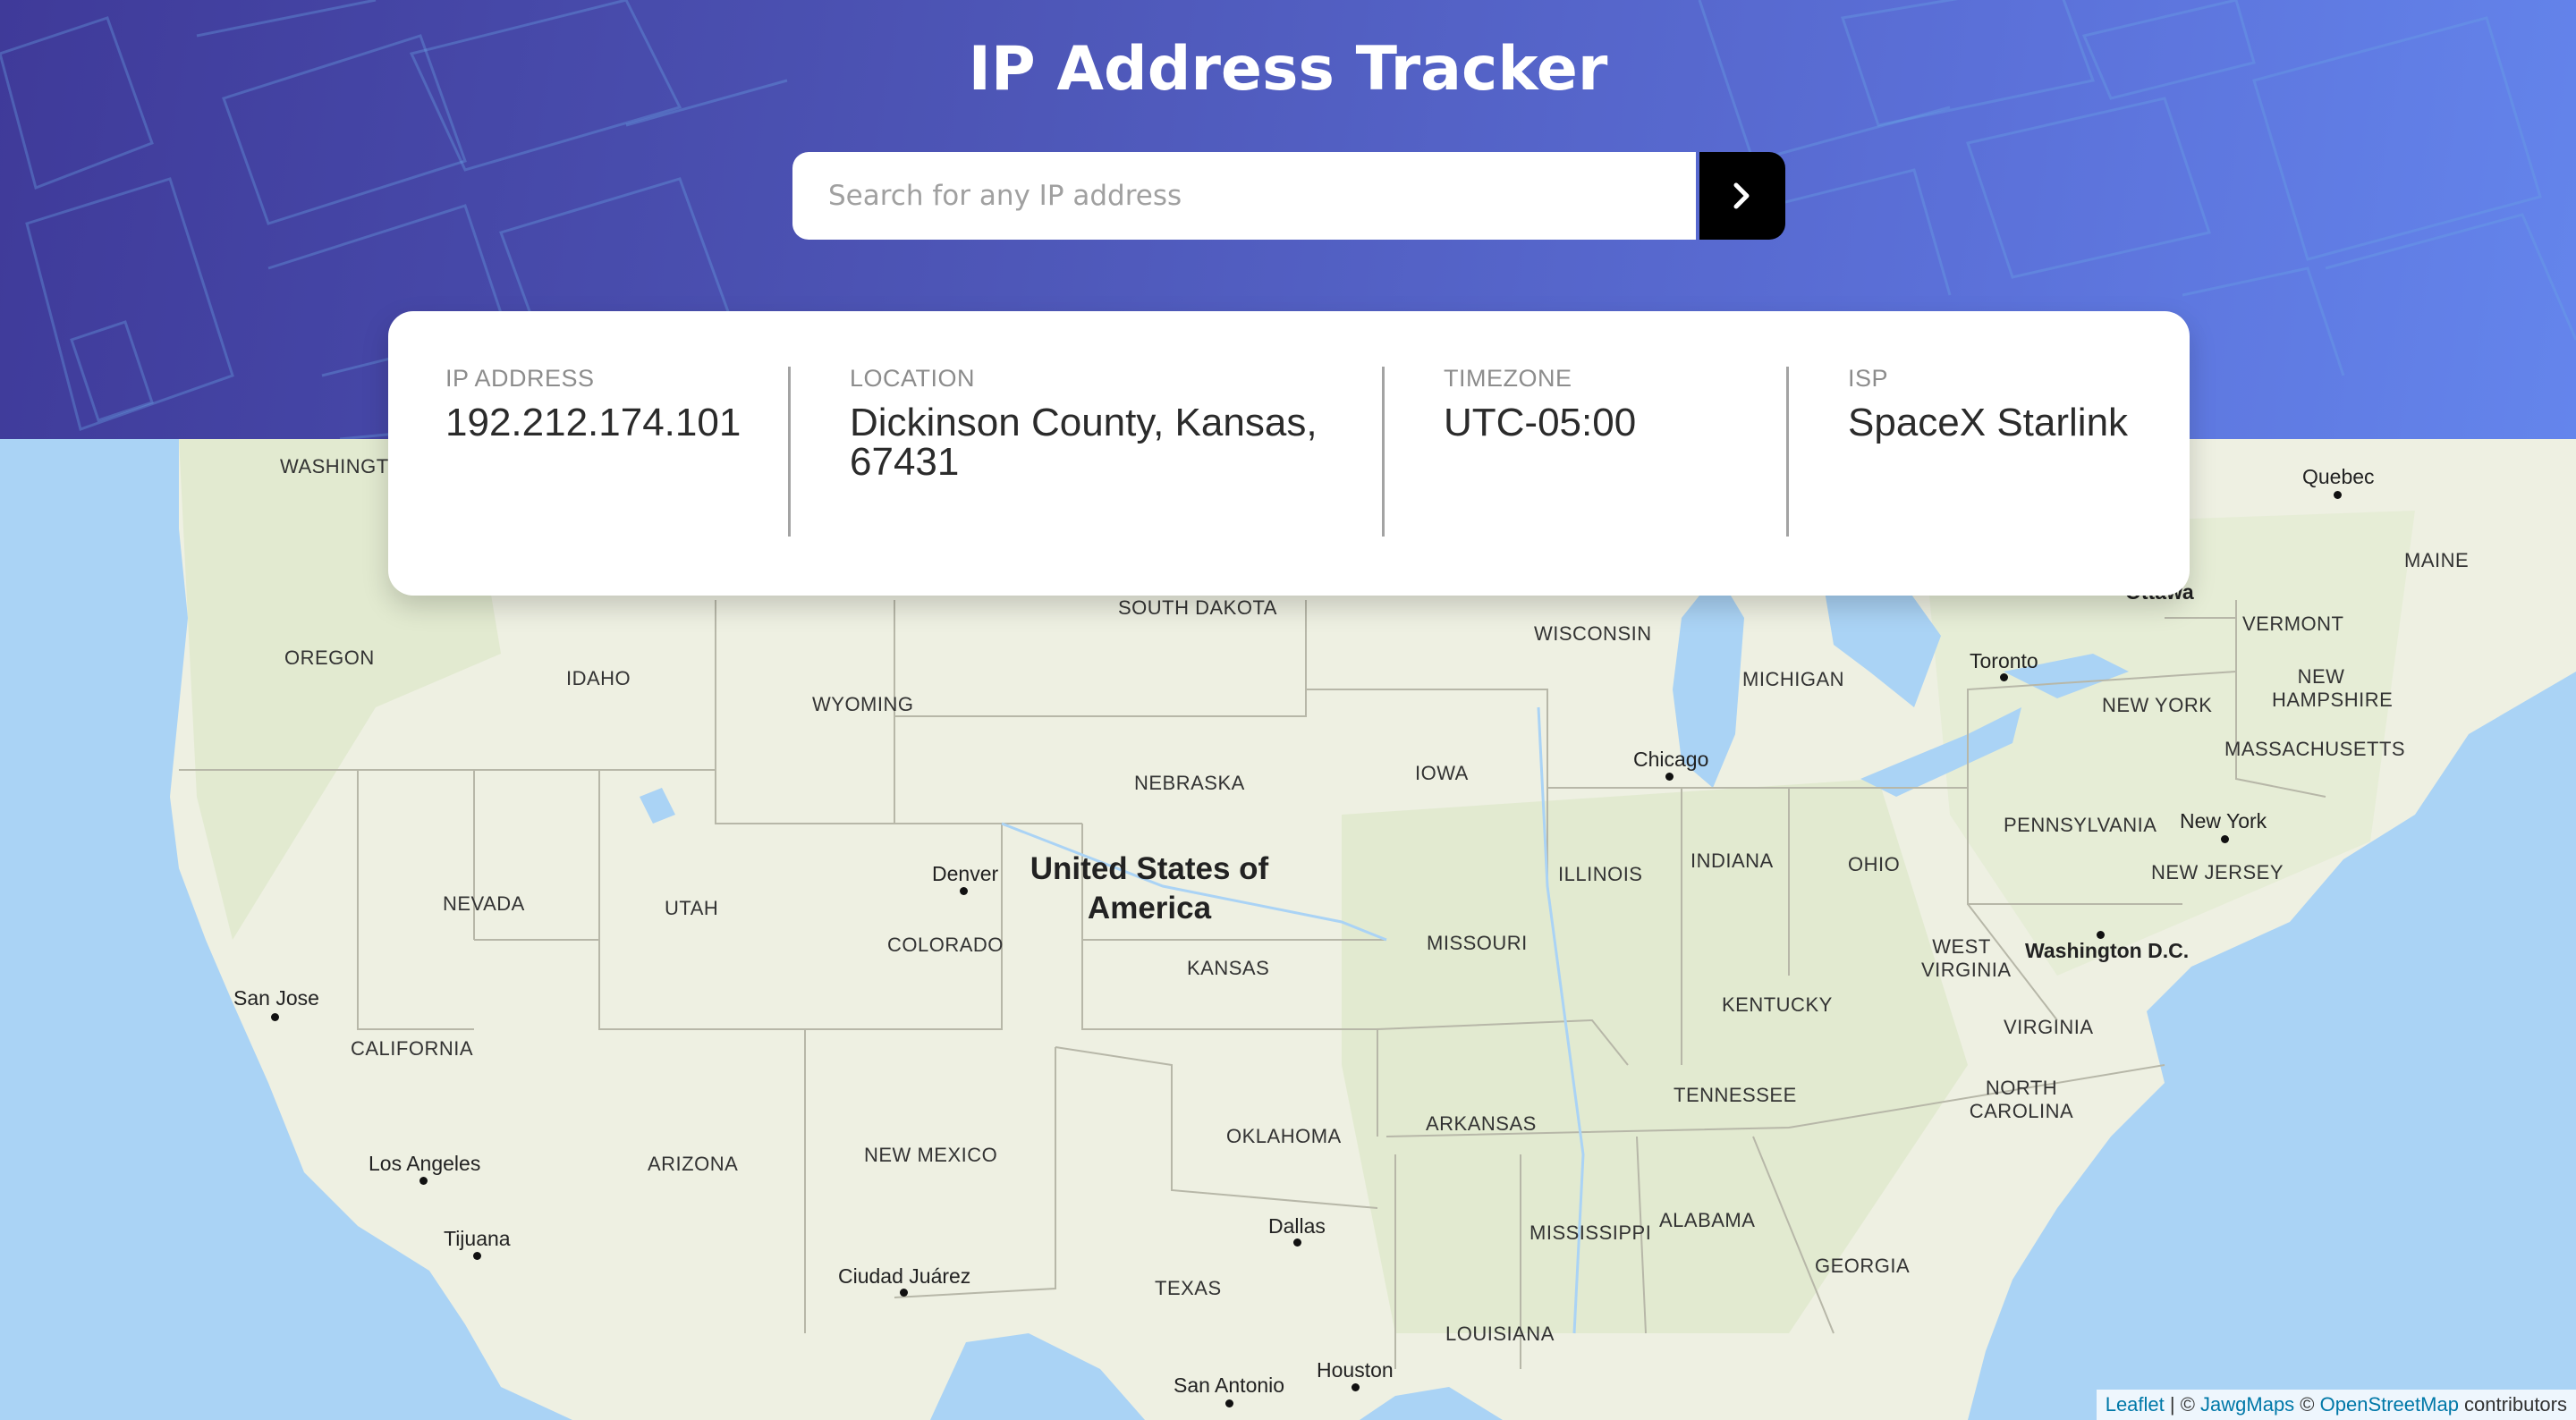 The image size is (2576, 1420). I want to click on state-label: KENTUCKY, so click(1777, 1005).